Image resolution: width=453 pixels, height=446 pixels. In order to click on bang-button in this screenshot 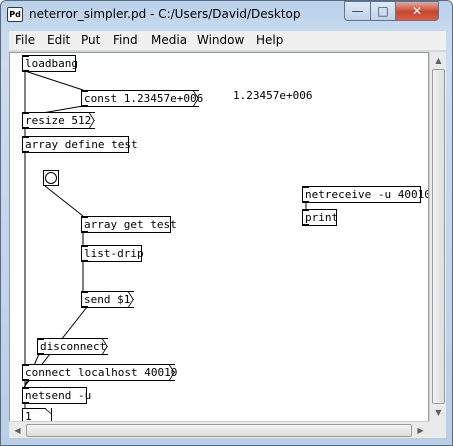, I will do `click(51, 178)`.